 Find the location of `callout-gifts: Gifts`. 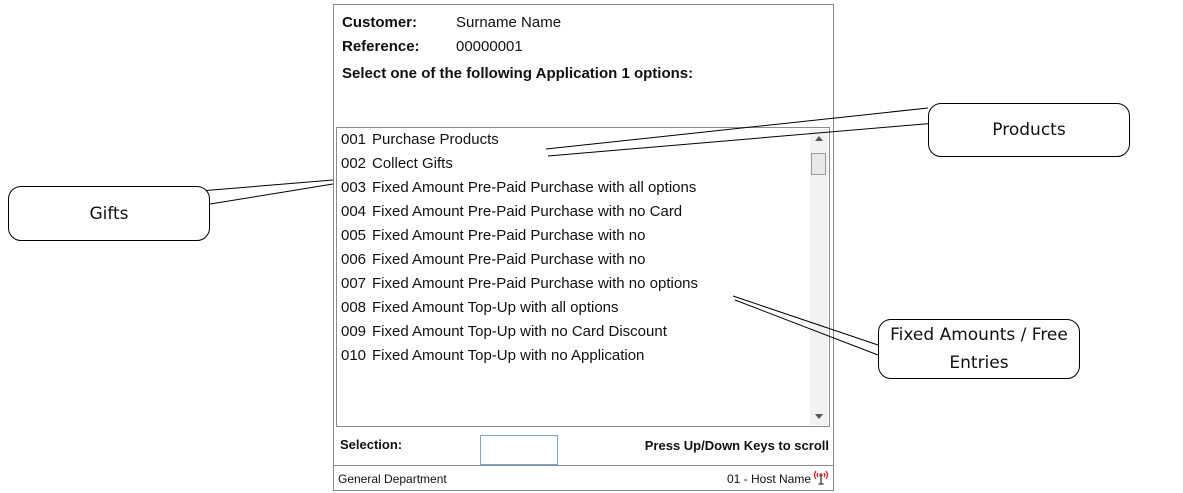

callout-gifts: Gifts is located at coordinates (109, 213).